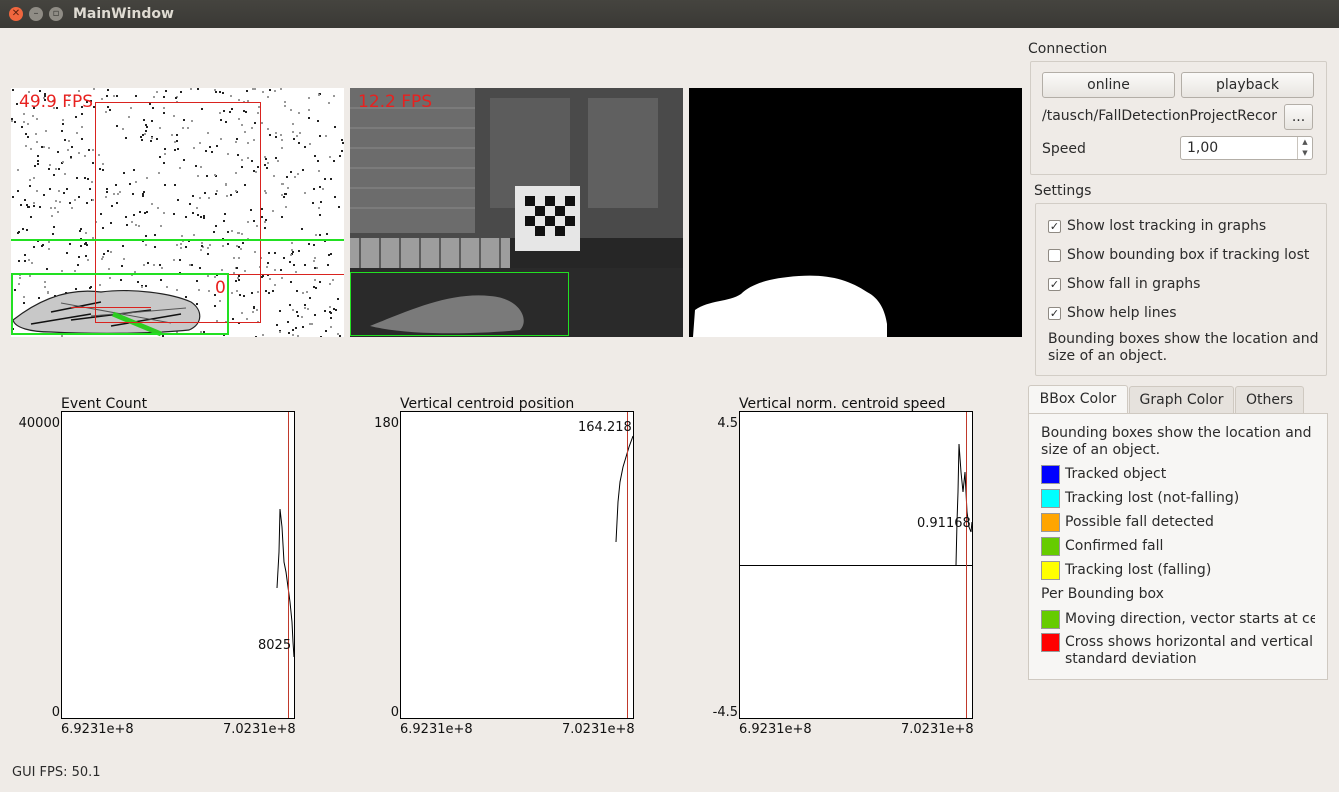 This screenshot has height=792, width=1339. What do you see at coordinates (177, 240) in the screenshot?
I see `help-line-green` at bounding box center [177, 240].